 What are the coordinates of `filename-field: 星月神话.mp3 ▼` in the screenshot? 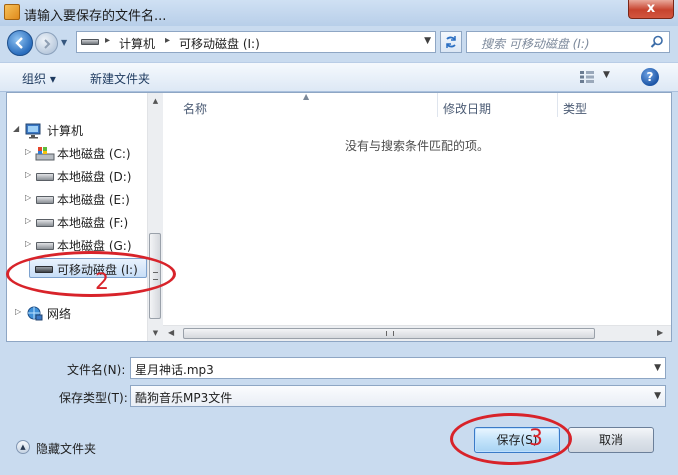 It's located at (398, 368).